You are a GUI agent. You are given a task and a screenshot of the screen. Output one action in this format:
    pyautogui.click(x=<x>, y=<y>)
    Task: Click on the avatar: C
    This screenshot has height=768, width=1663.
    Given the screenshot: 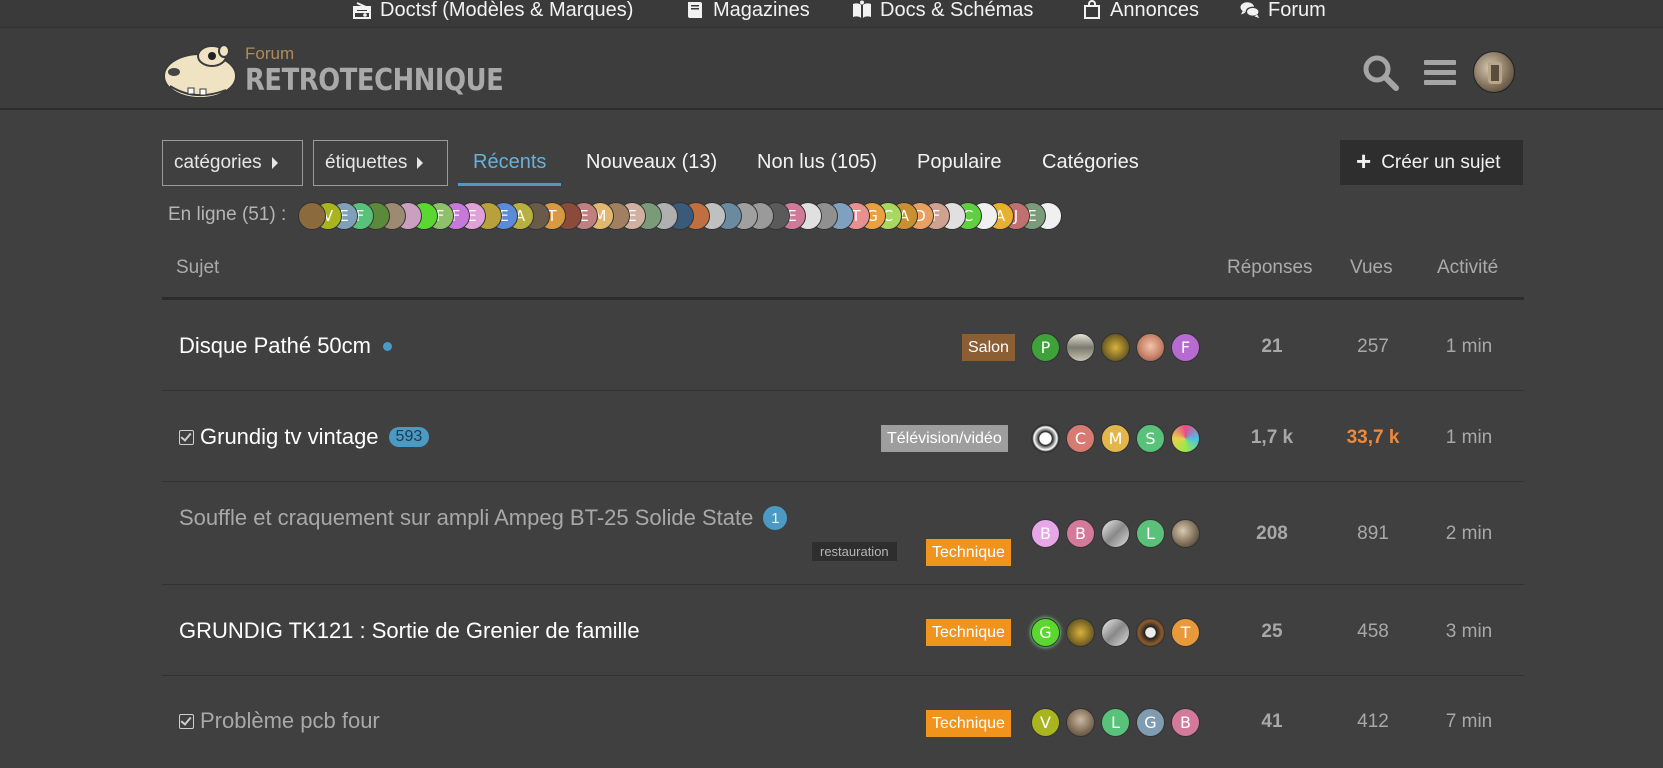 What is the action you would take?
    pyautogui.click(x=1080, y=438)
    